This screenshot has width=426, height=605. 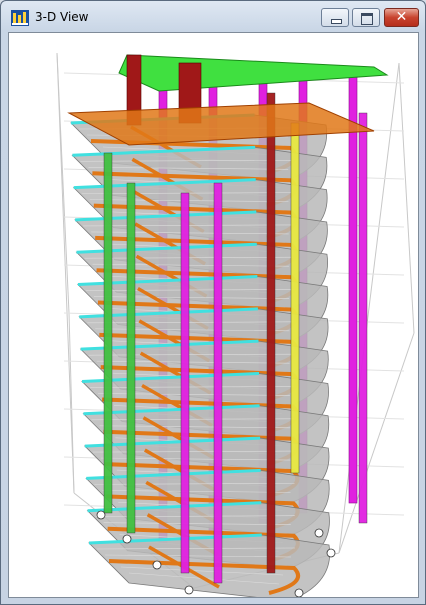 What do you see at coordinates (228, 100) in the screenshot?
I see `roof-level` at bounding box center [228, 100].